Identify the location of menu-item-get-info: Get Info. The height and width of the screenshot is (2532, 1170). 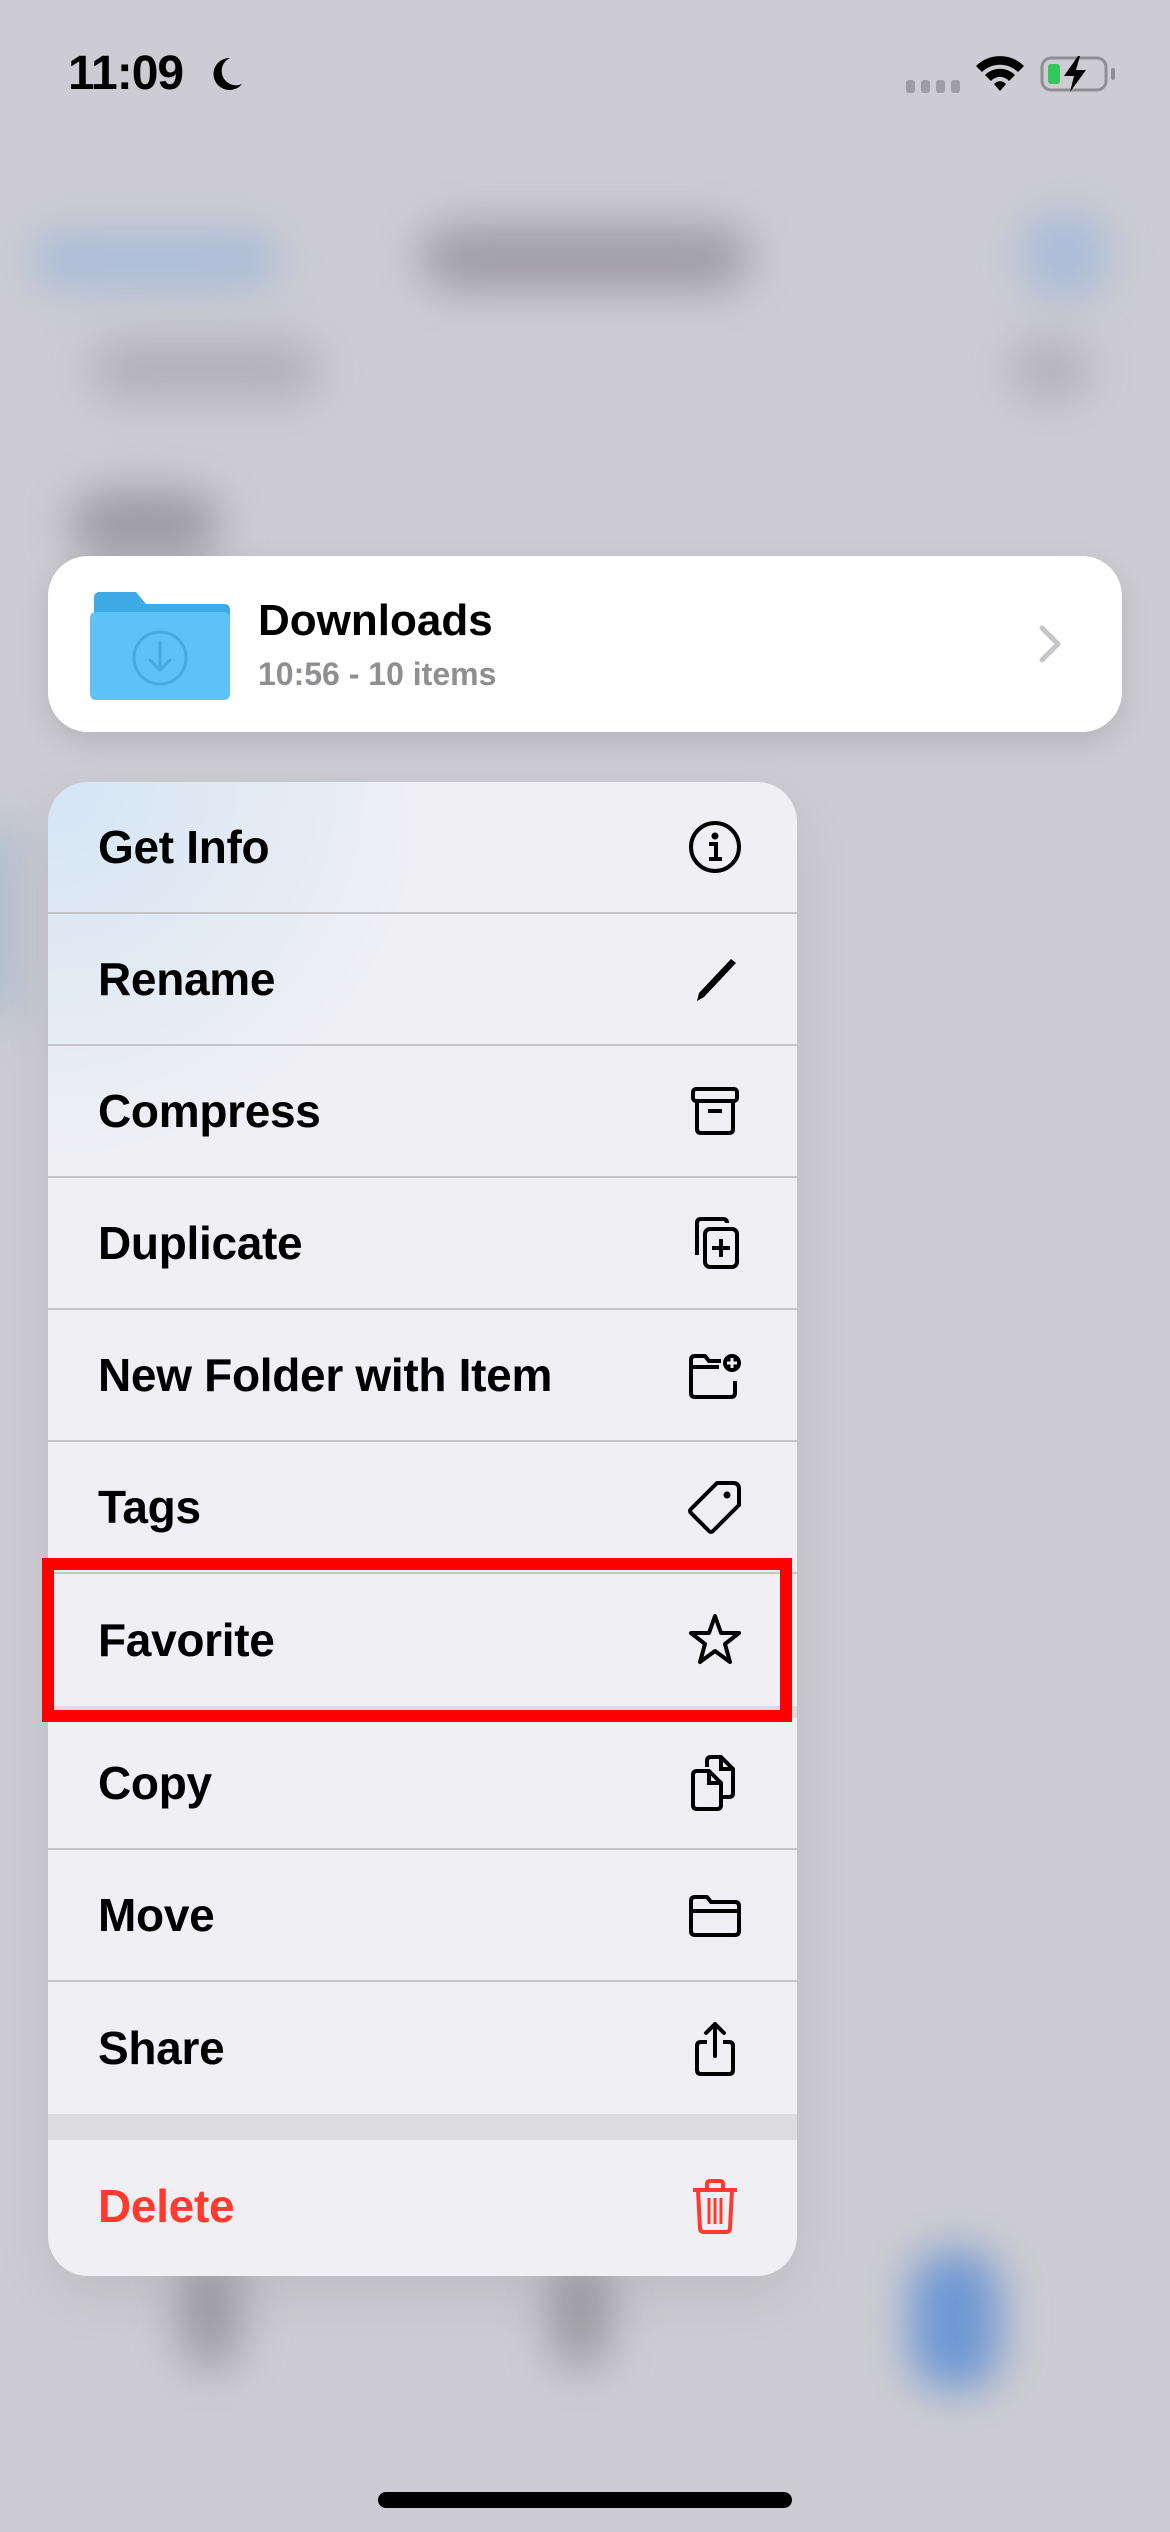
(422, 848).